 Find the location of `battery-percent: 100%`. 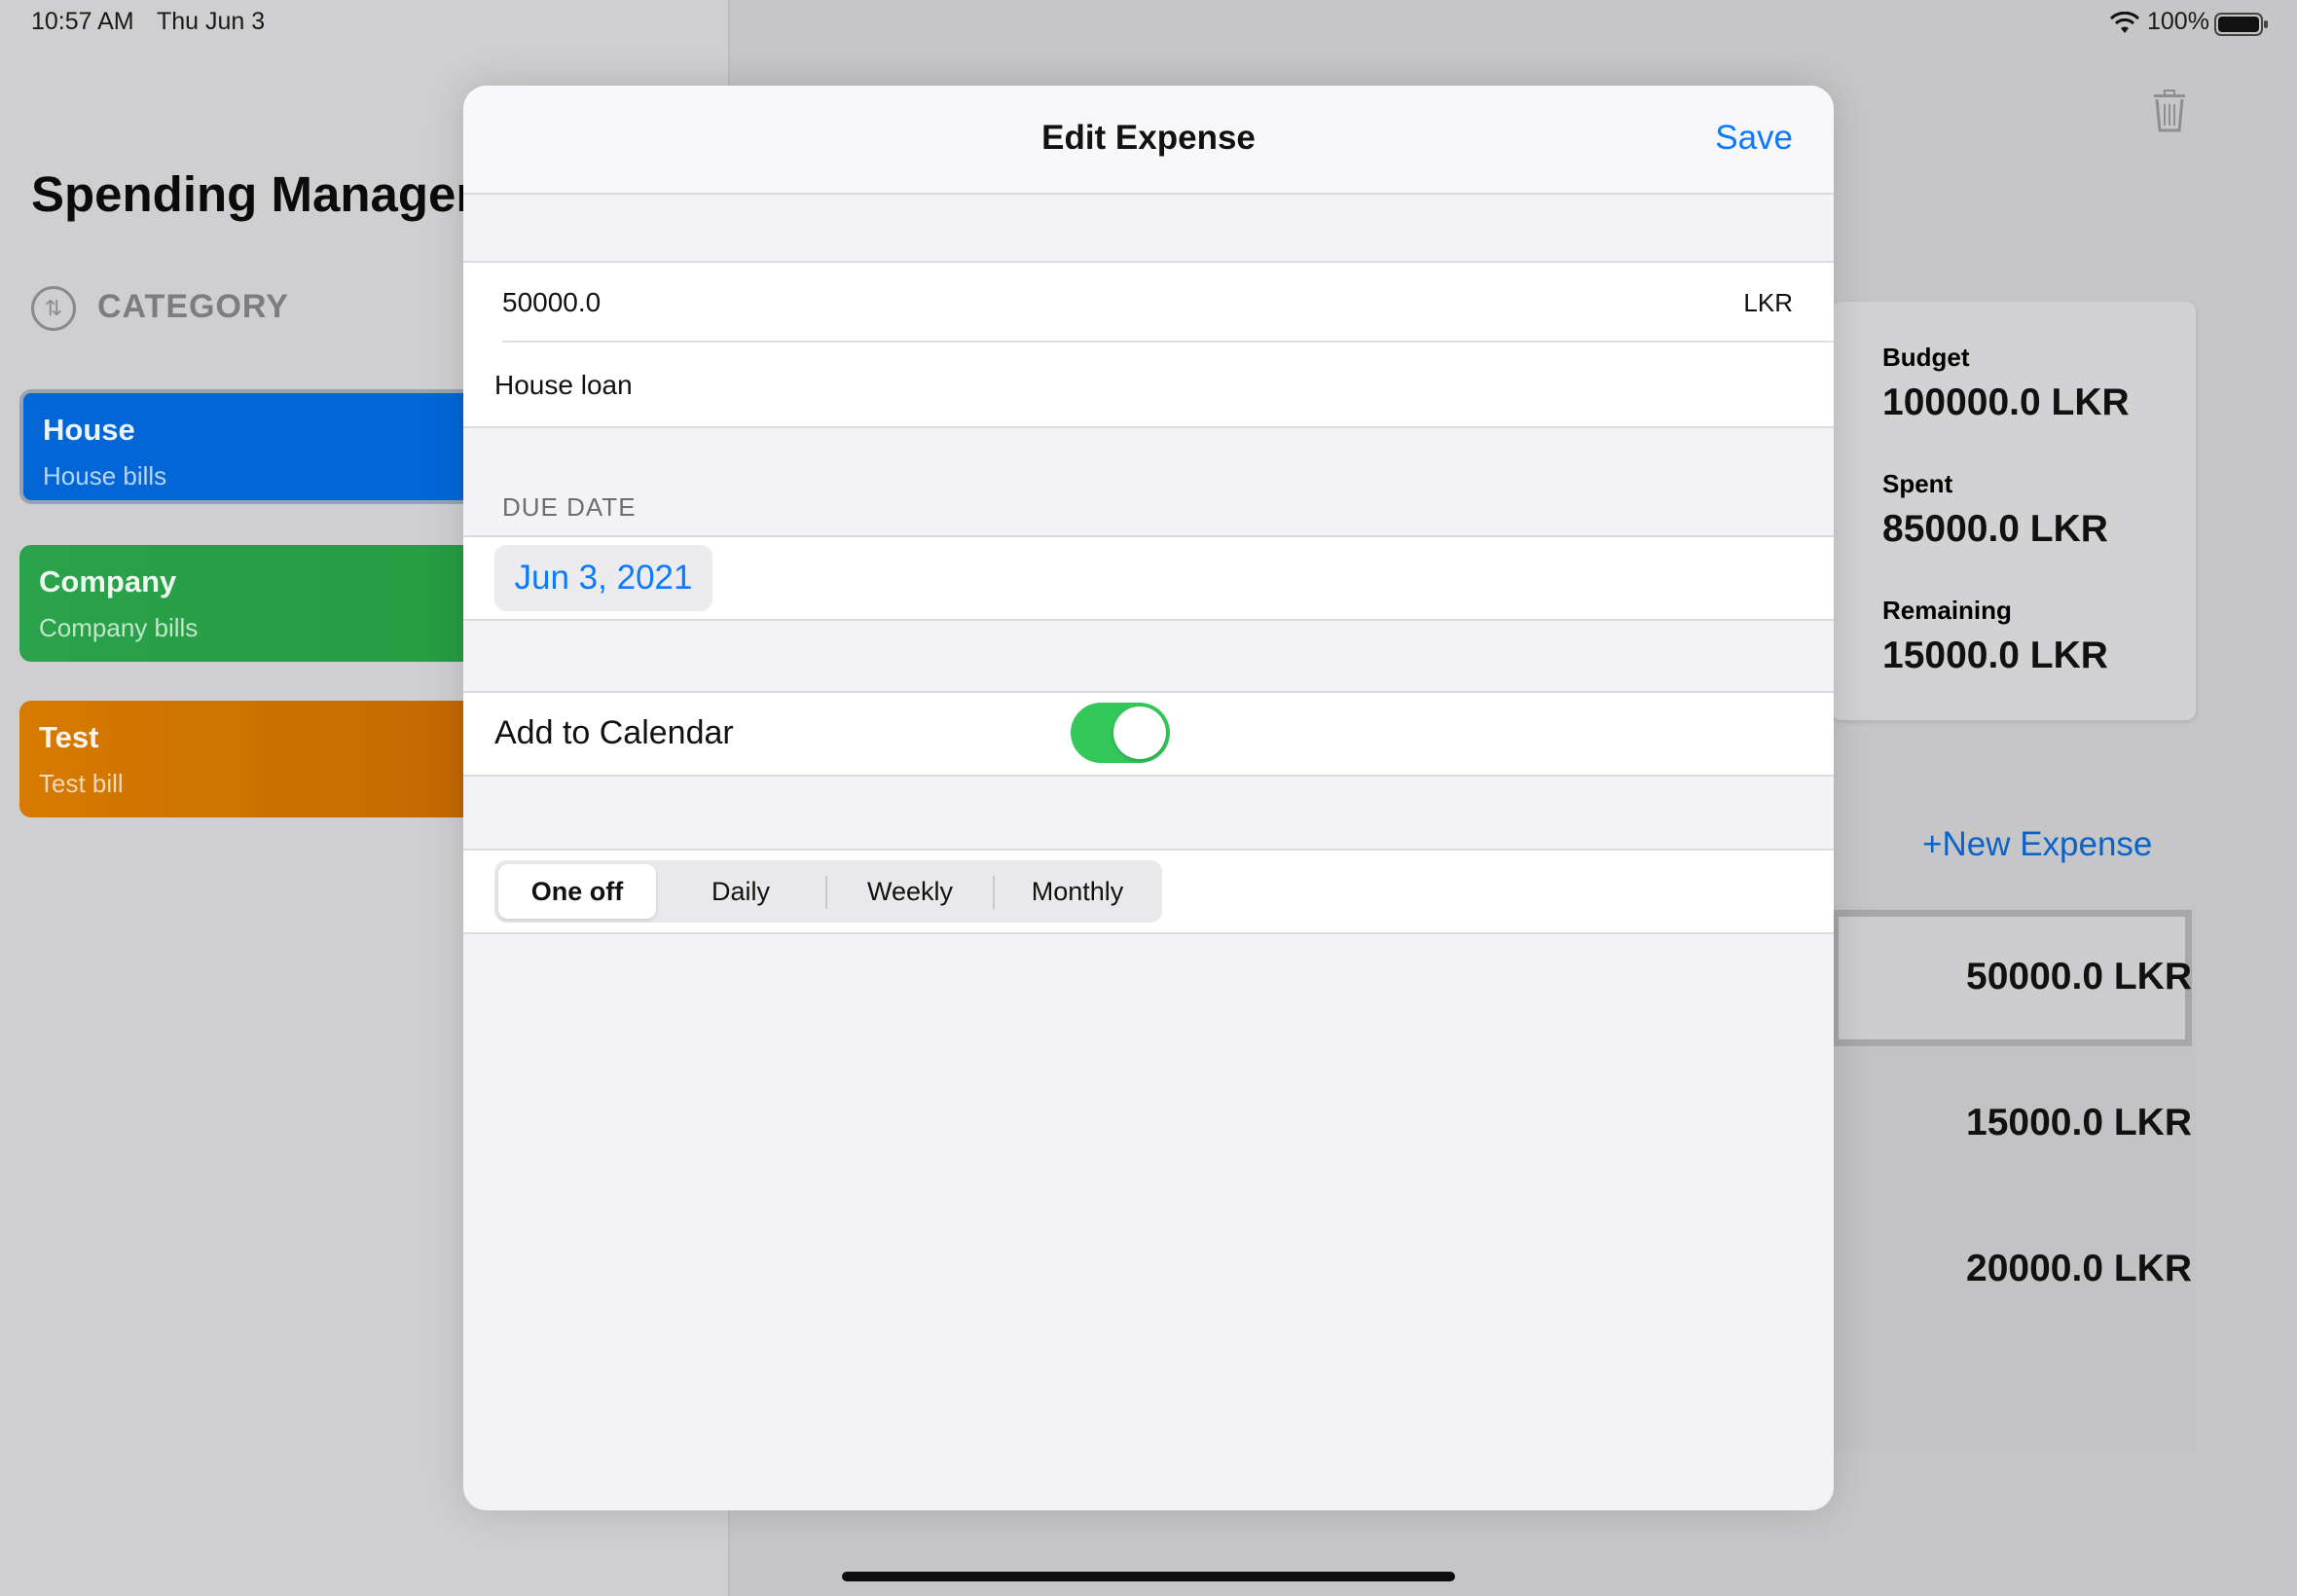

battery-percent: 100% is located at coordinates (2178, 21).